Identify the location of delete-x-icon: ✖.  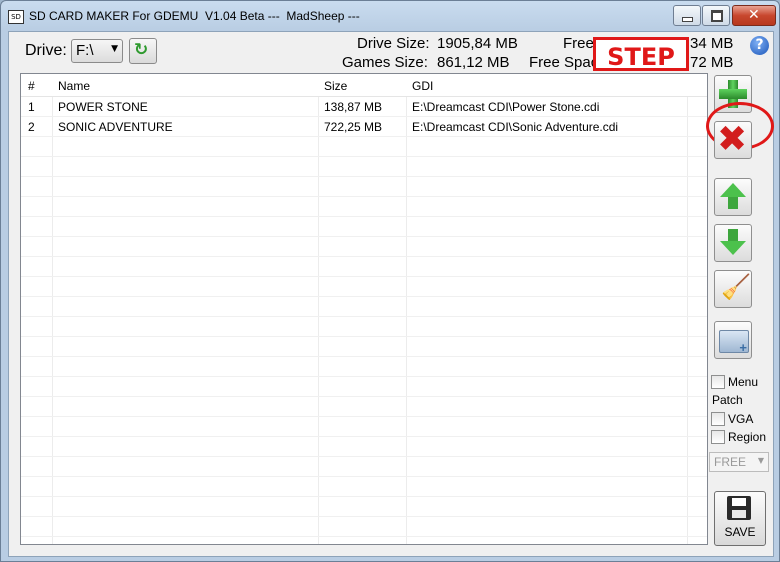
(732, 139).